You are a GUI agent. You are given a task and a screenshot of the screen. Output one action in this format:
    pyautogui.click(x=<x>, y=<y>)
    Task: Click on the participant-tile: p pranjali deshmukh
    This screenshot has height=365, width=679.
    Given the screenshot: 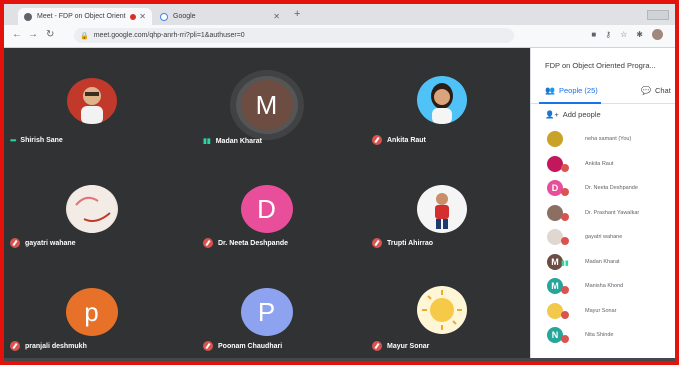 What is the action you would take?
    pyautogui.click(x=91, y=305)
    